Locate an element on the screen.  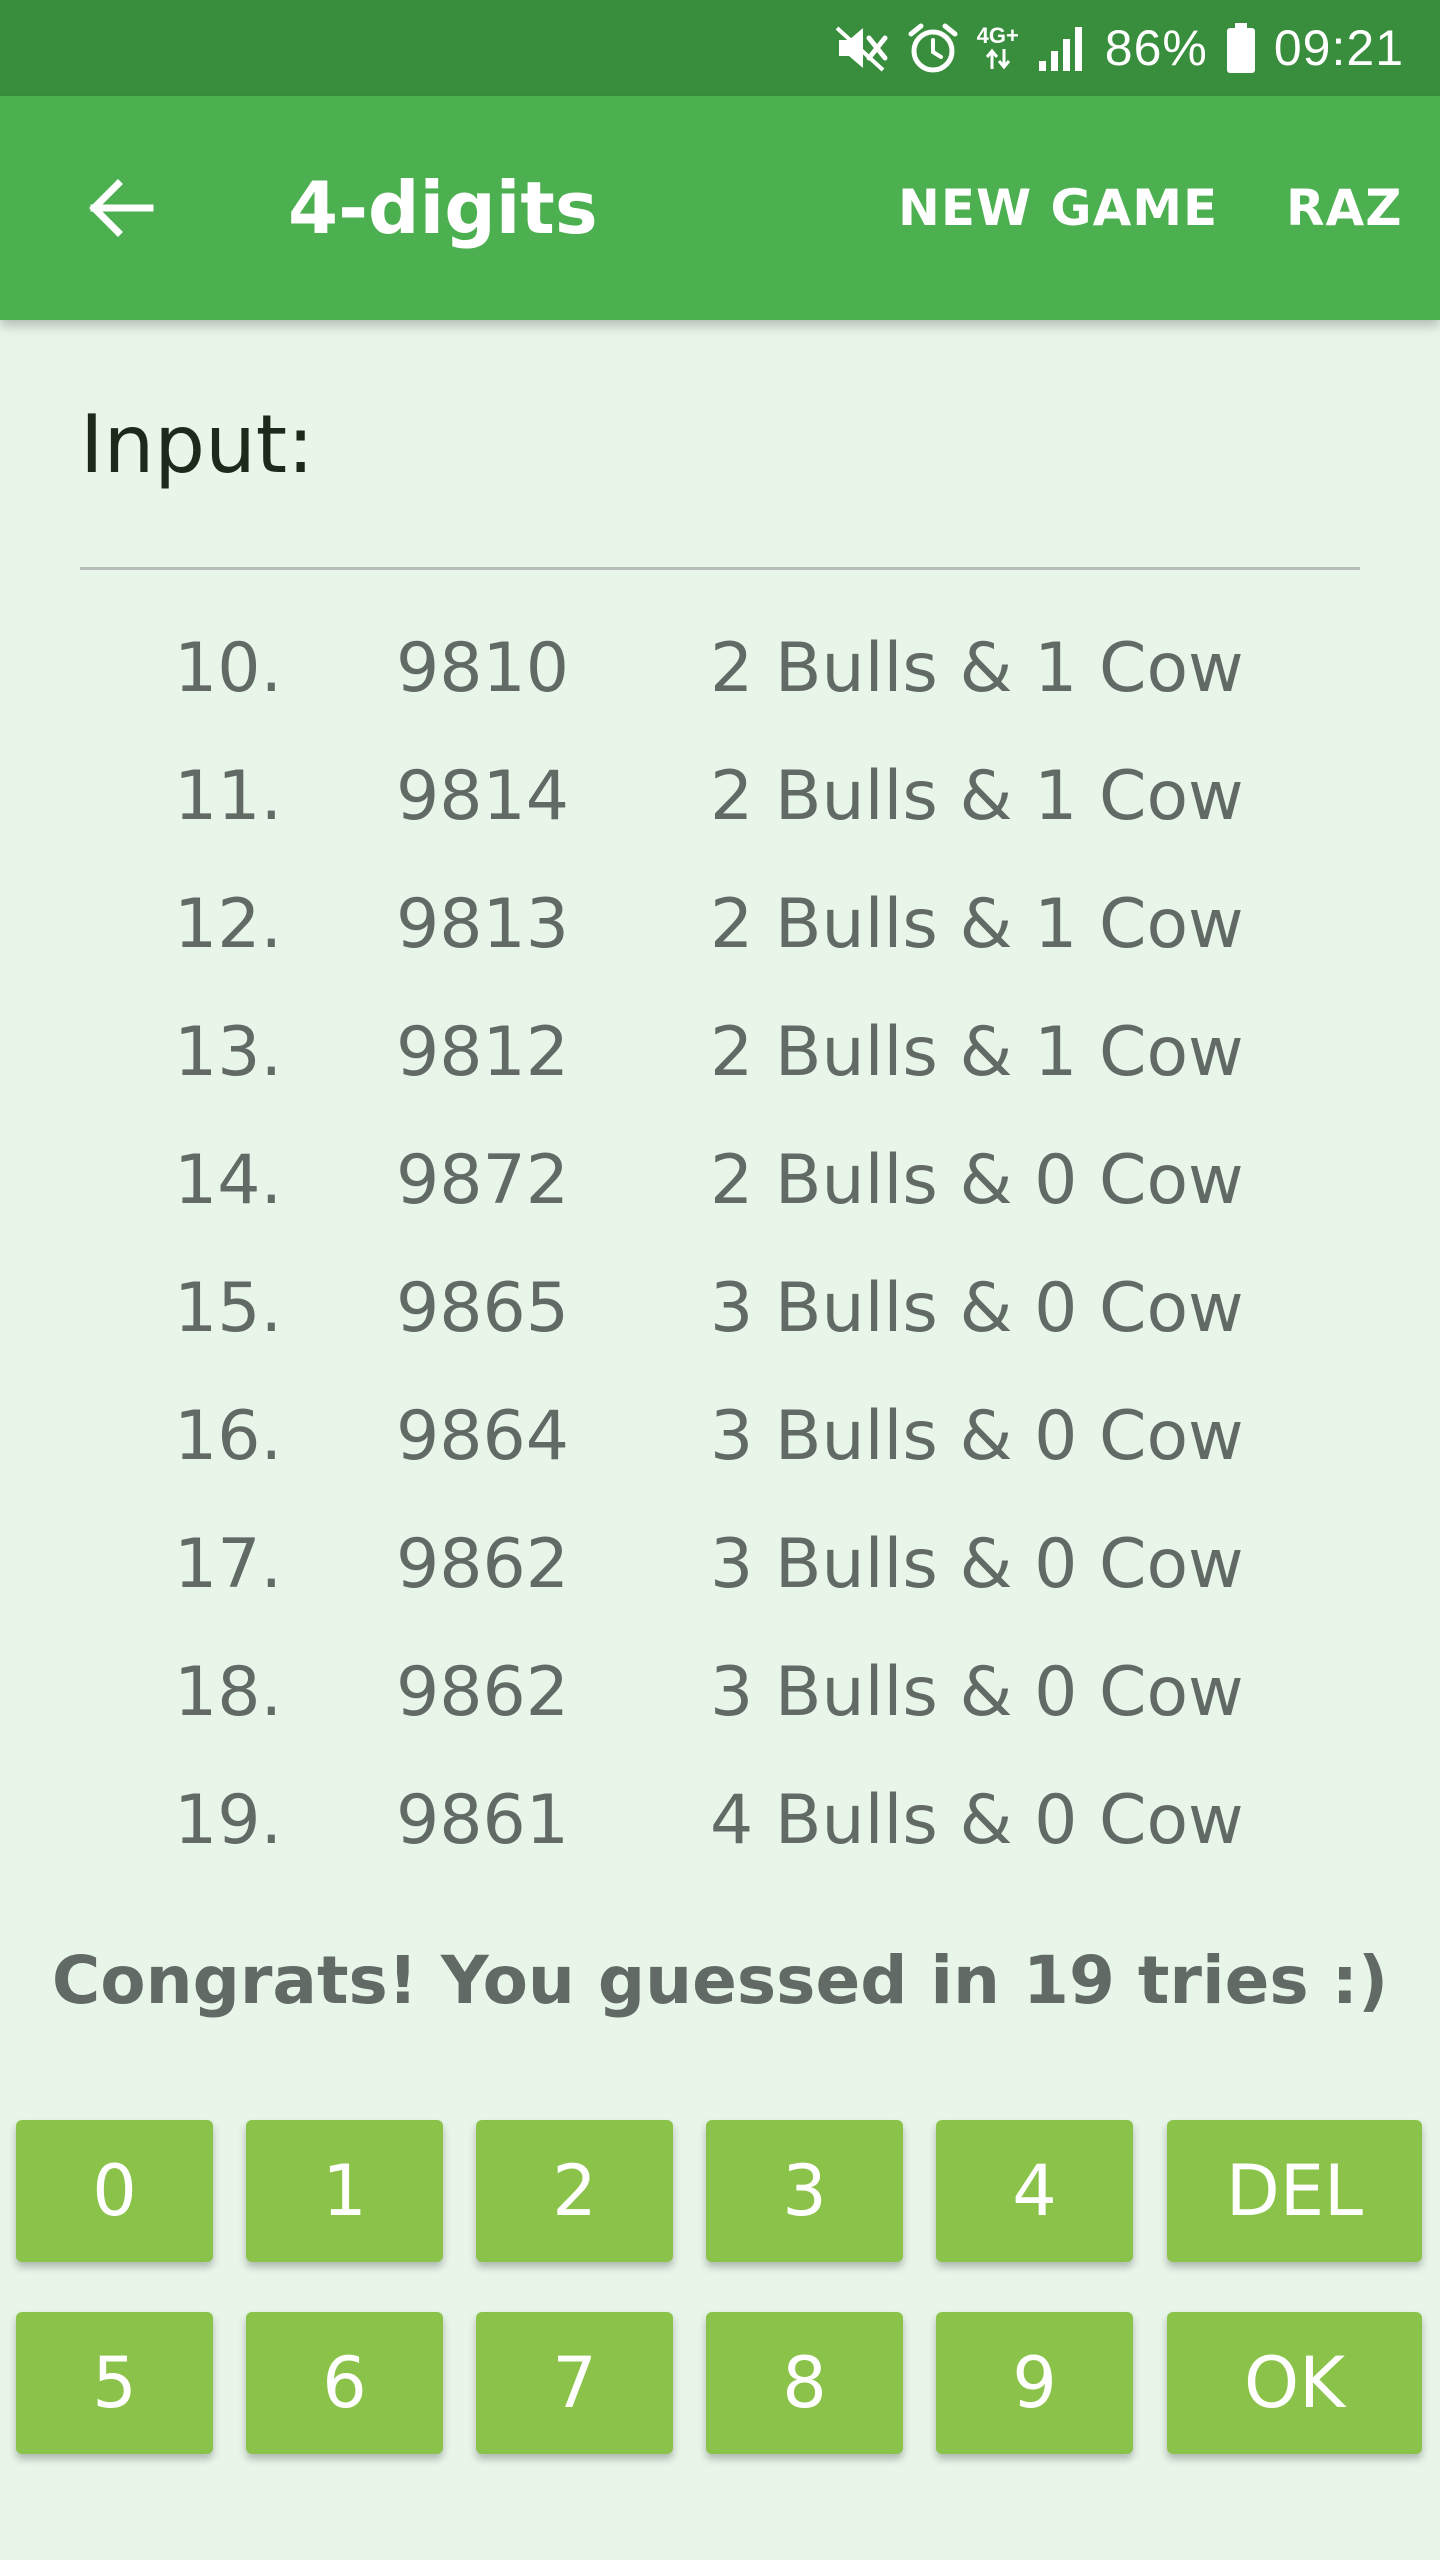
history-row: 15. 9865 3 Bulls & 0 Cow is located at coordinates (720, 1309).